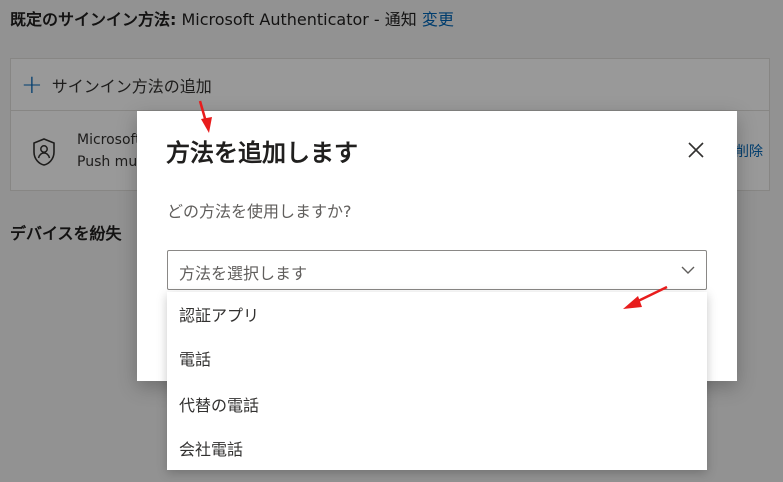 The image size is (783, 482). I want to click on chevron-down-icon, so click(688, 270).